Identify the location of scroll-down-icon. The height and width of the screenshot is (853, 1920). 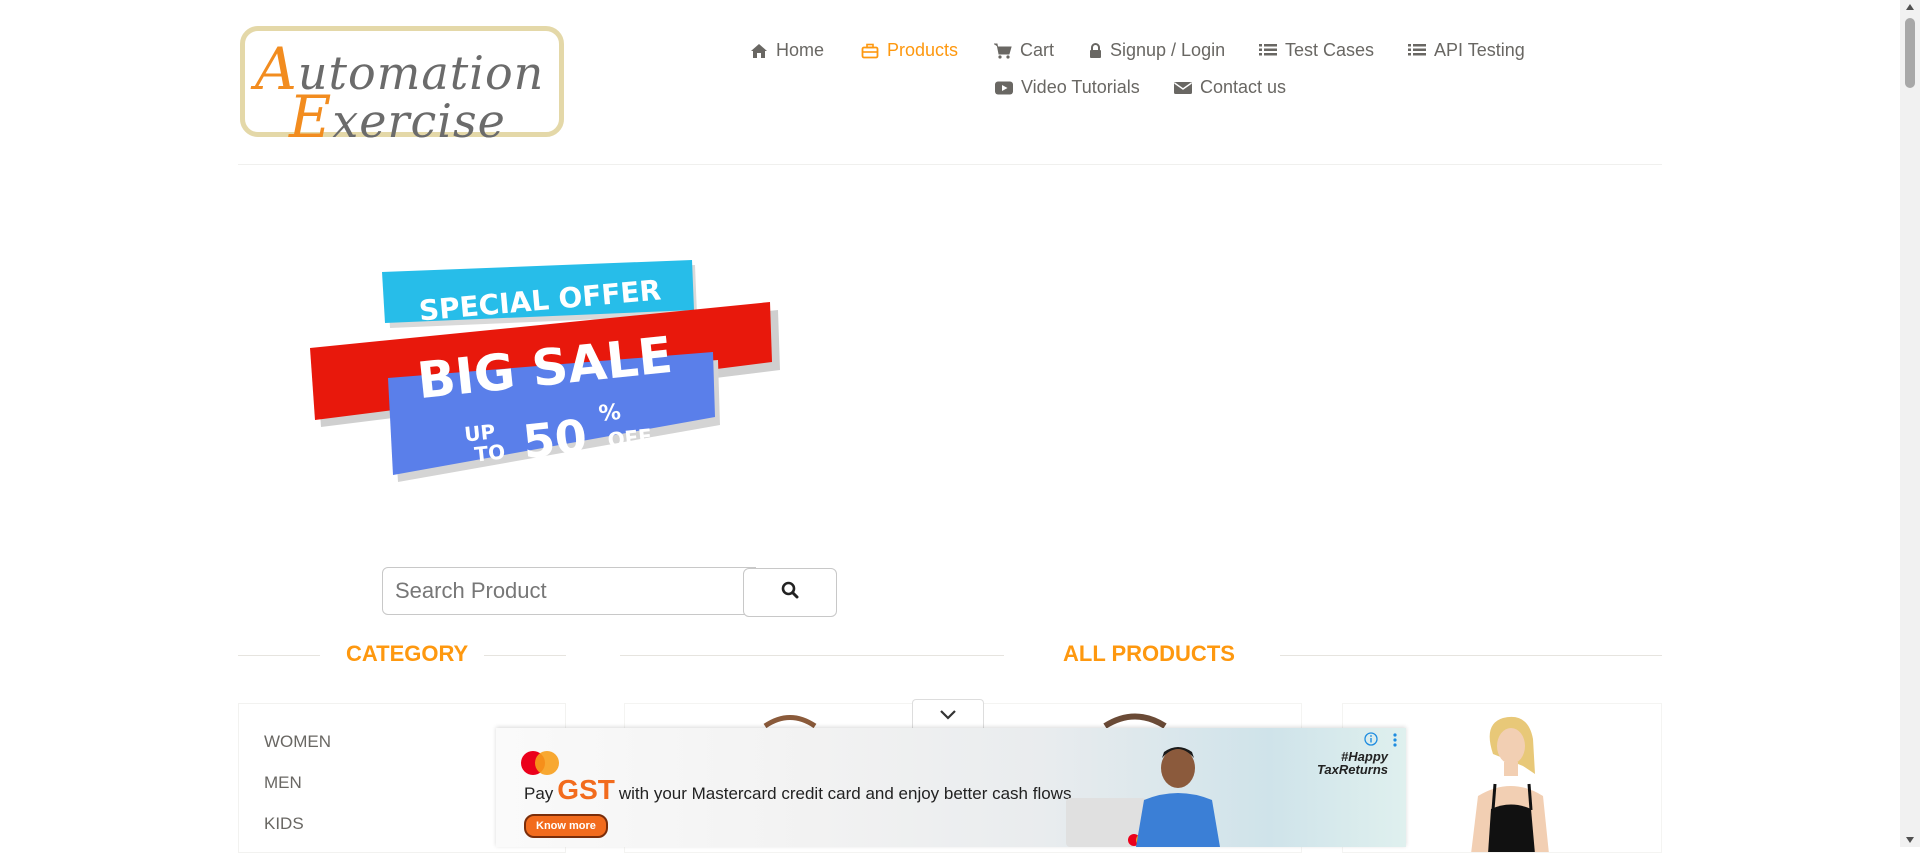
(1910, 840).